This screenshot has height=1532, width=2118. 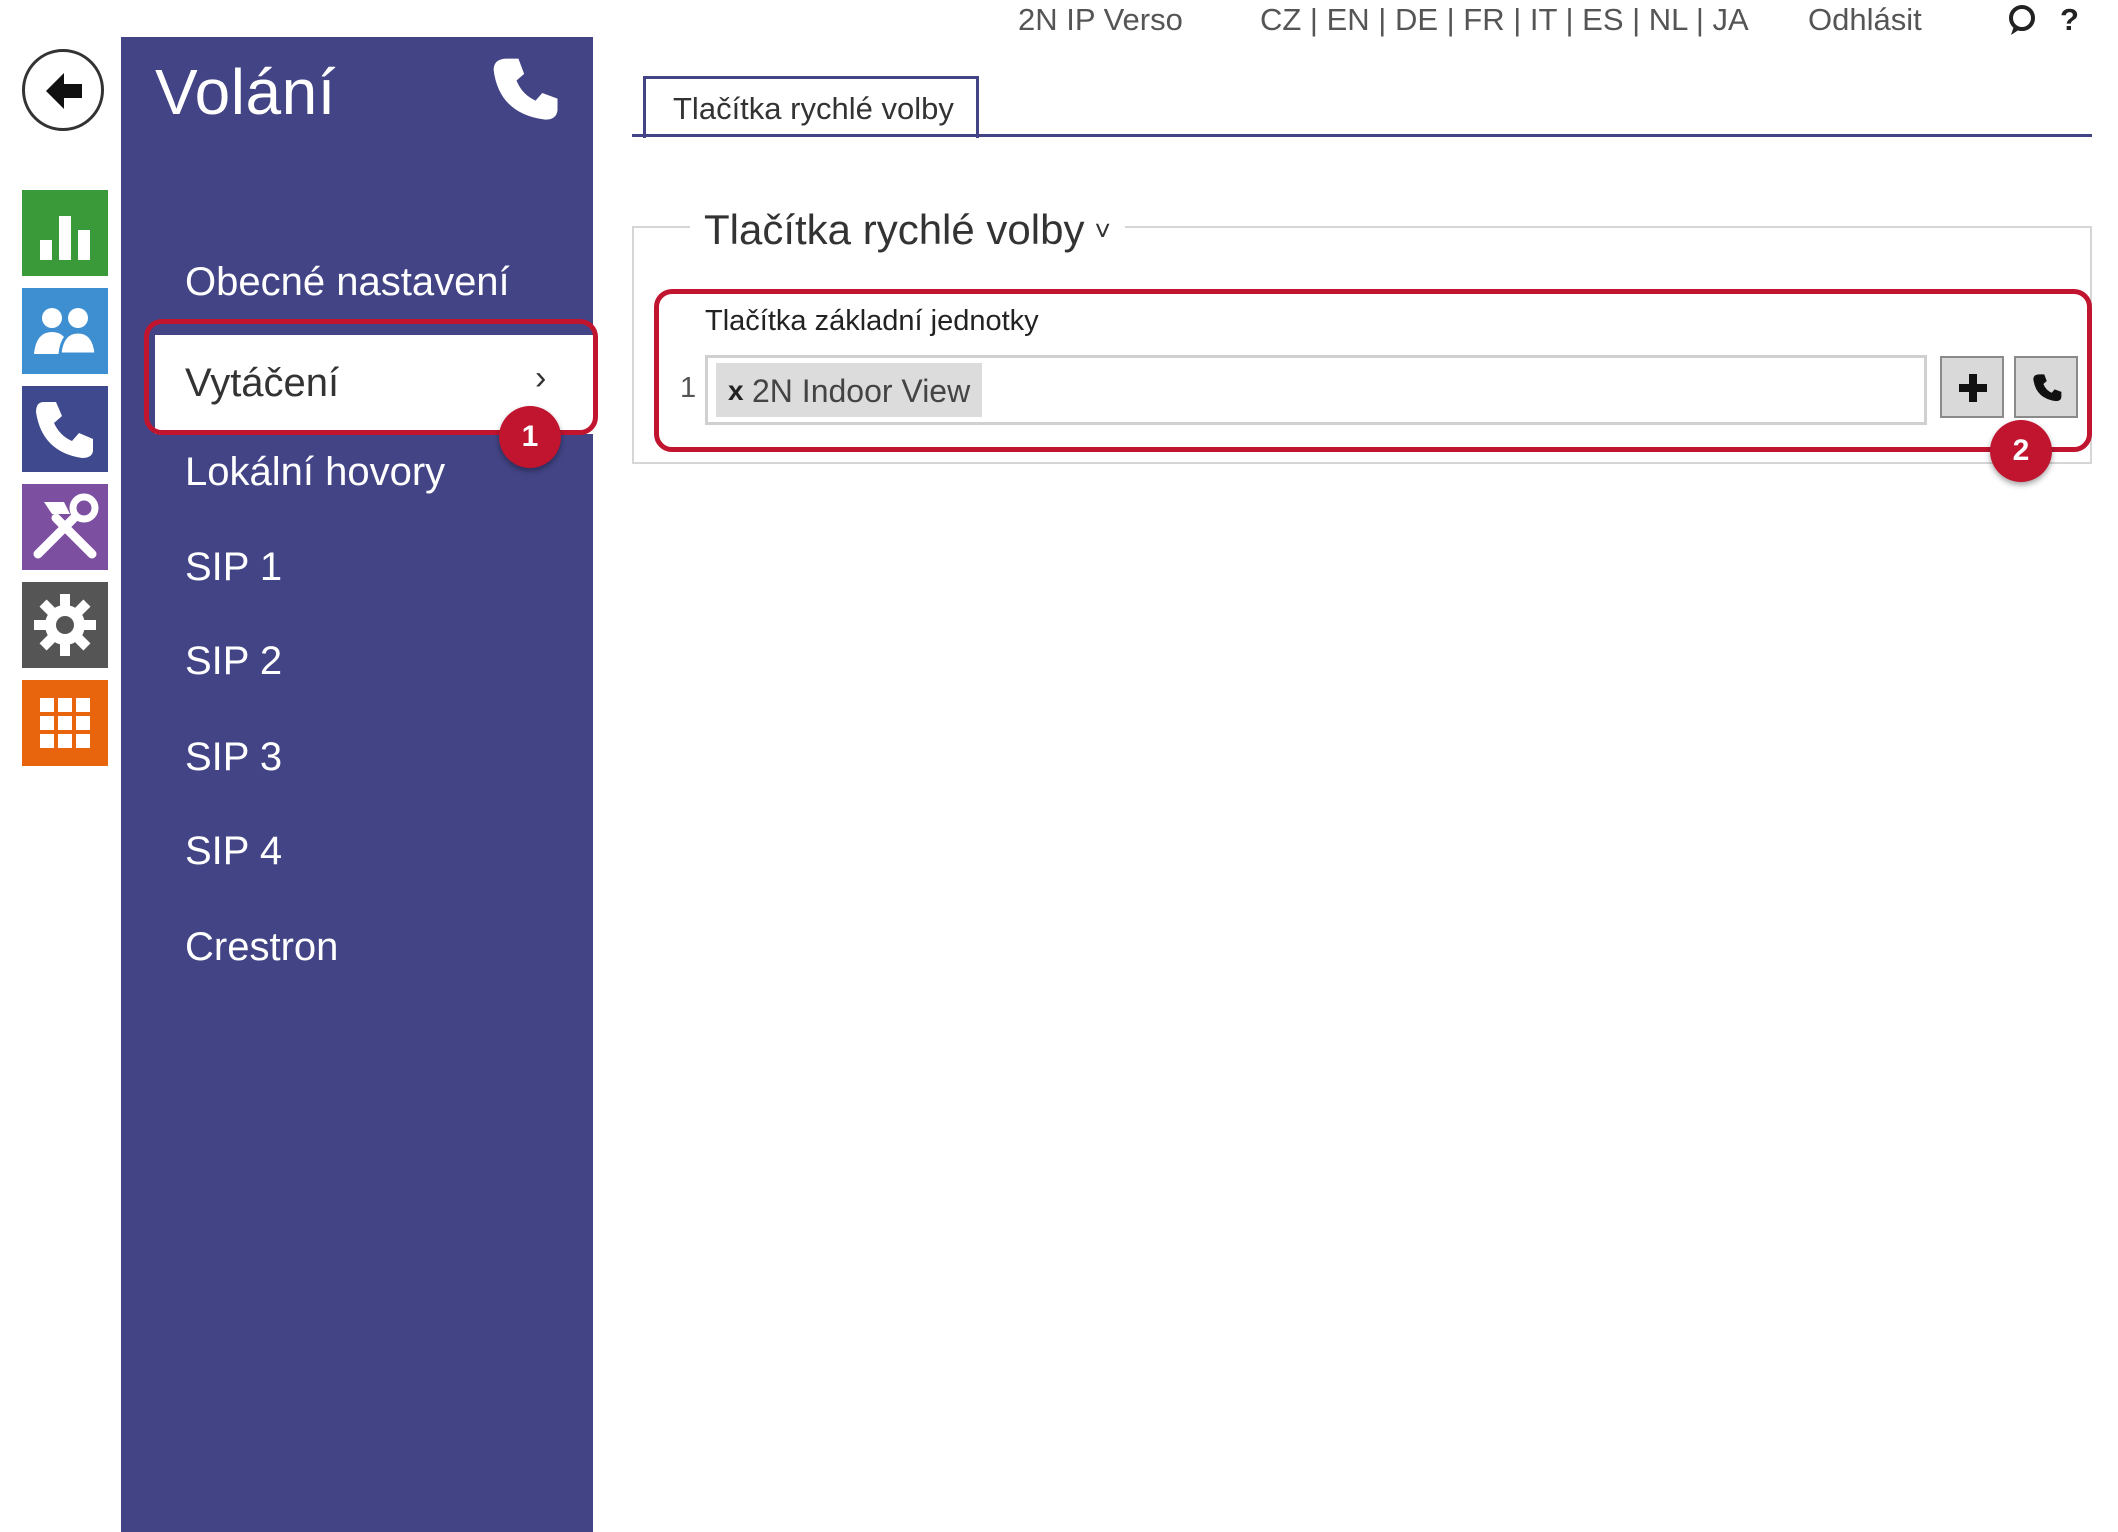 What do you see at coordinates (233, 661) in the screenshot?
I see `sidebar-item-sip-2: SIP 2` at bounding box center [233, 661].